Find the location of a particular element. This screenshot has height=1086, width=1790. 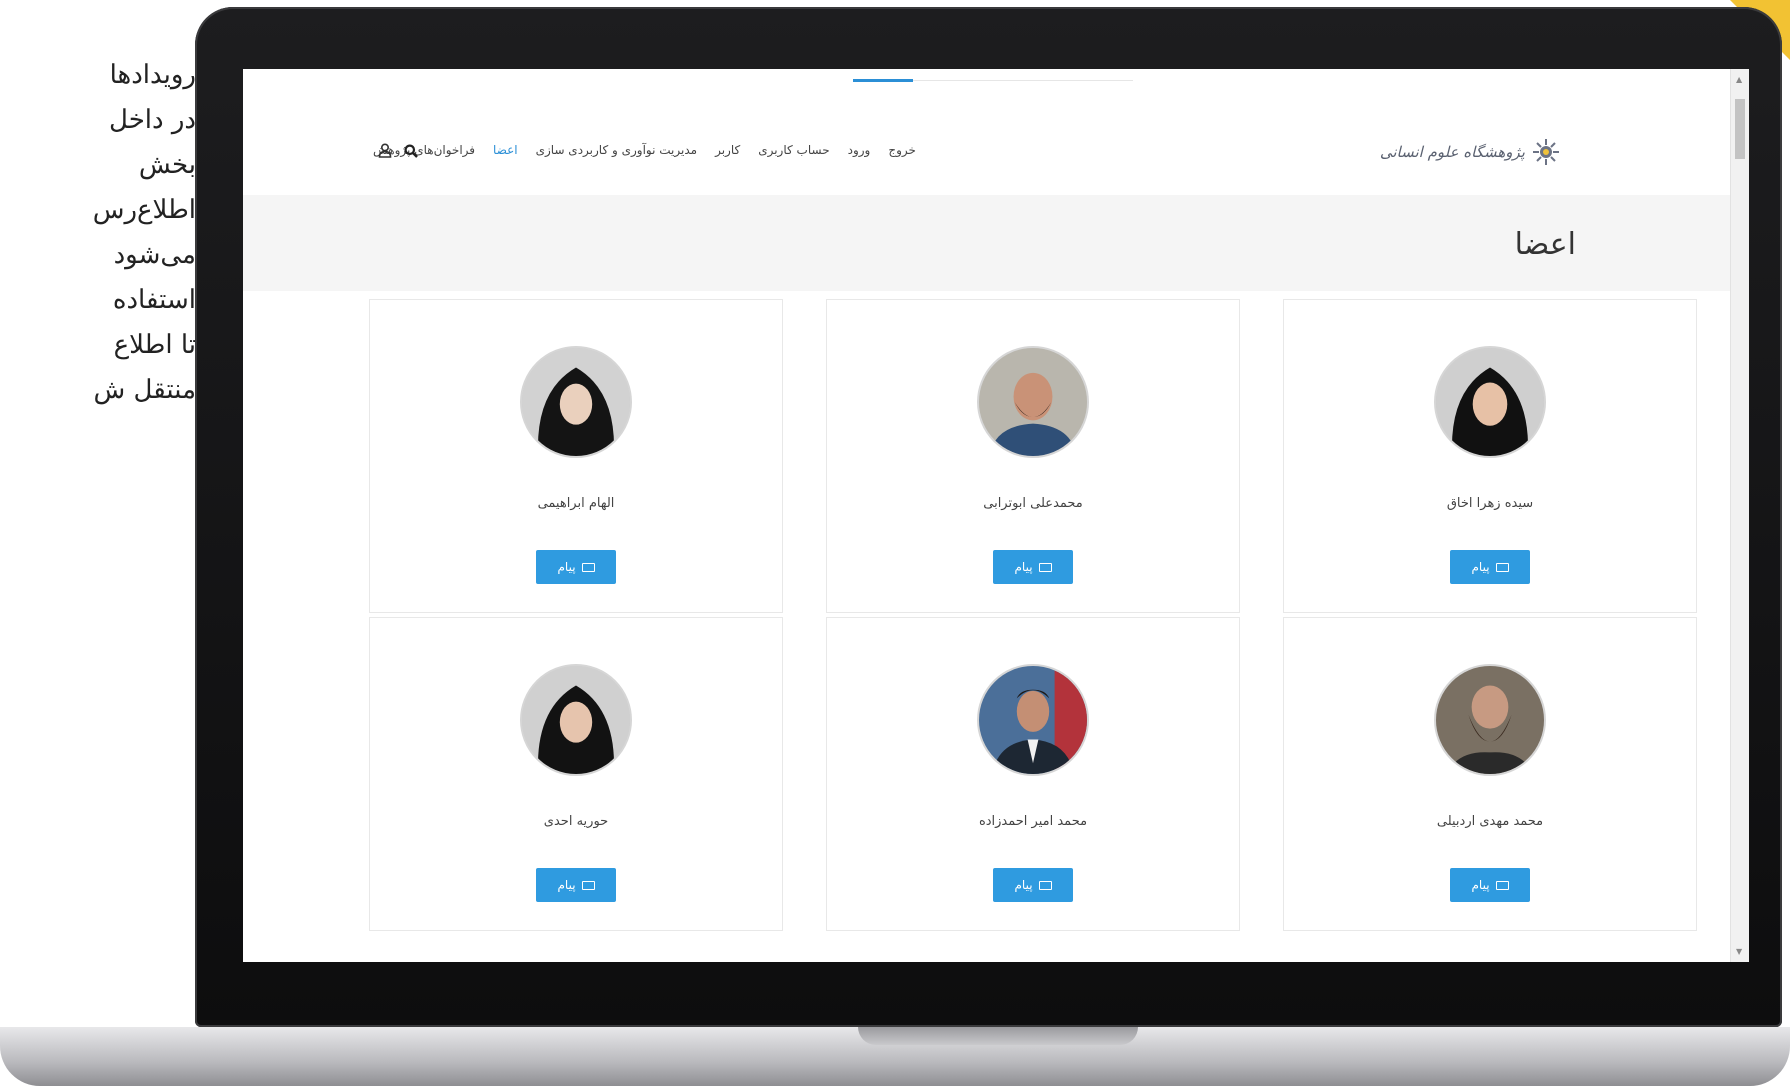

nav-logout: خروج is located at coordinates (902, 150).